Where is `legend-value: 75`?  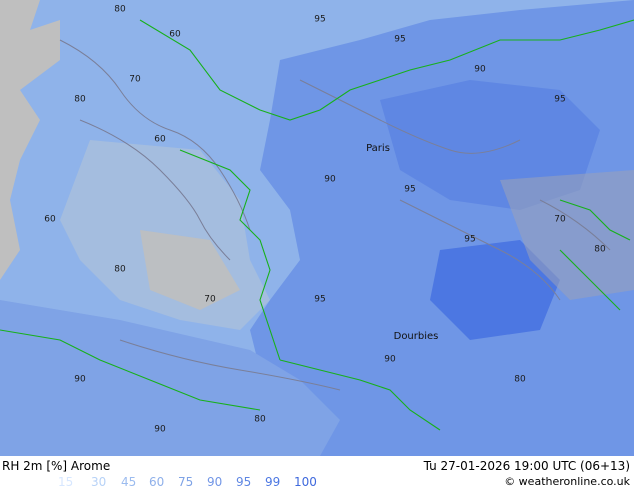
legend-value: 75 is located at coordinates (186, 482).